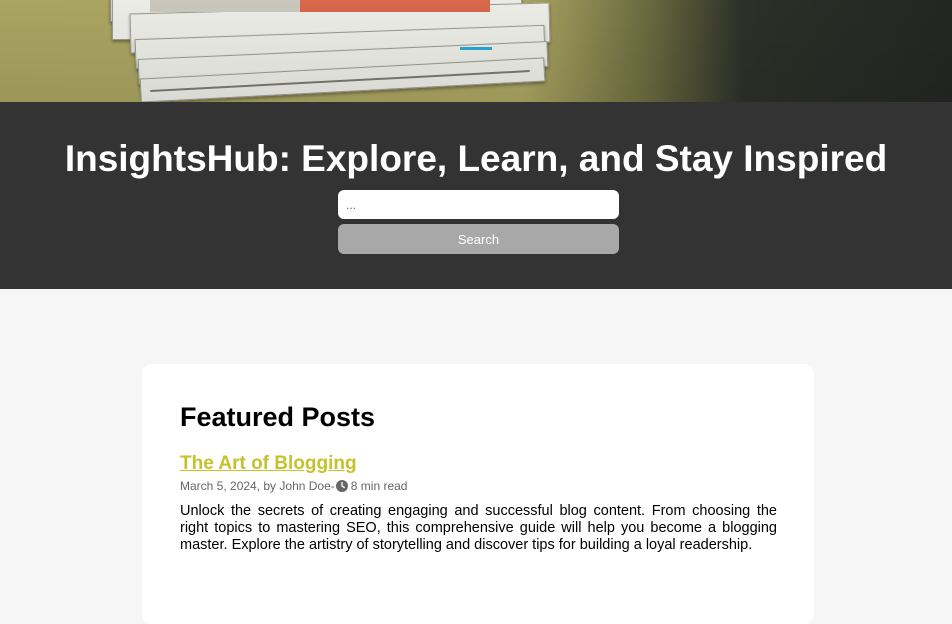 The height and width of the screenshot is (624, 952). I want to click on post-meta: March 5, 2024 , by John Doe - 8 min read, so click(293, 486).